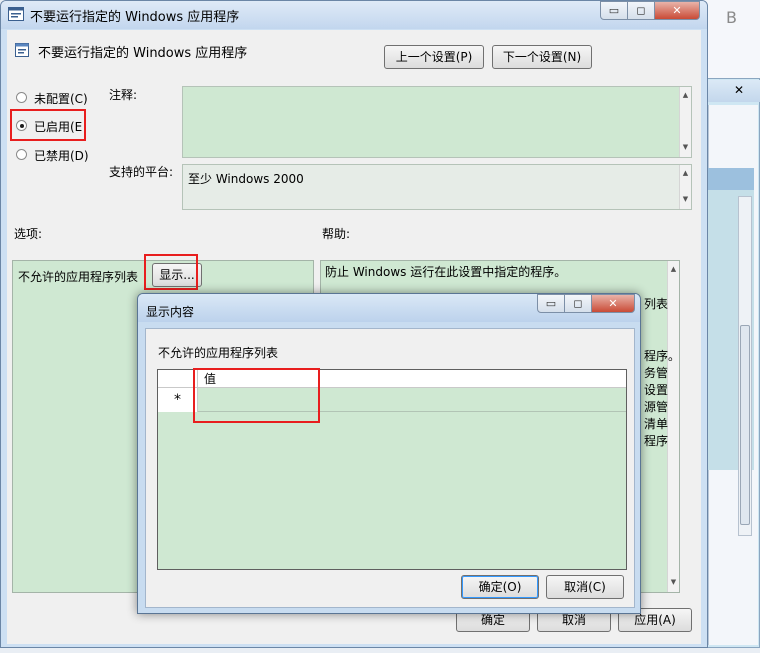  What do you see at coordinates (656, 304) in the screenshot?
I see `help-fragment-line: 列表` at bounding box center [656, 304].